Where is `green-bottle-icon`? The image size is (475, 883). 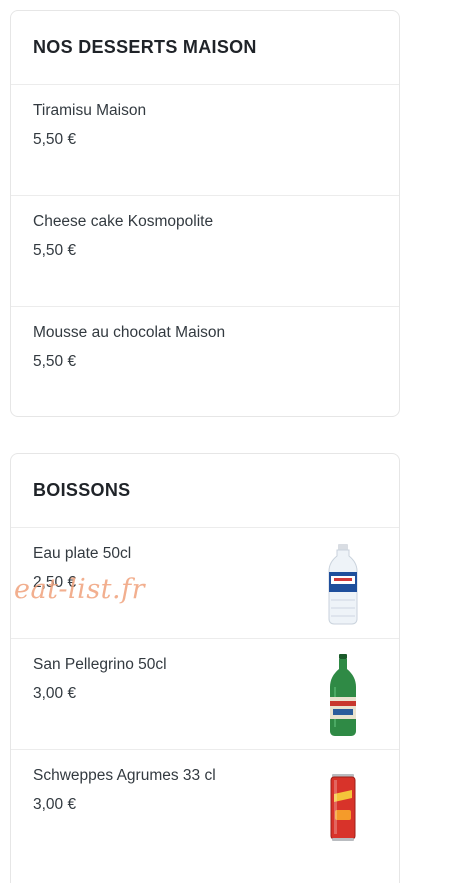 green-bottle-icon is located at coordinates (343, 695).